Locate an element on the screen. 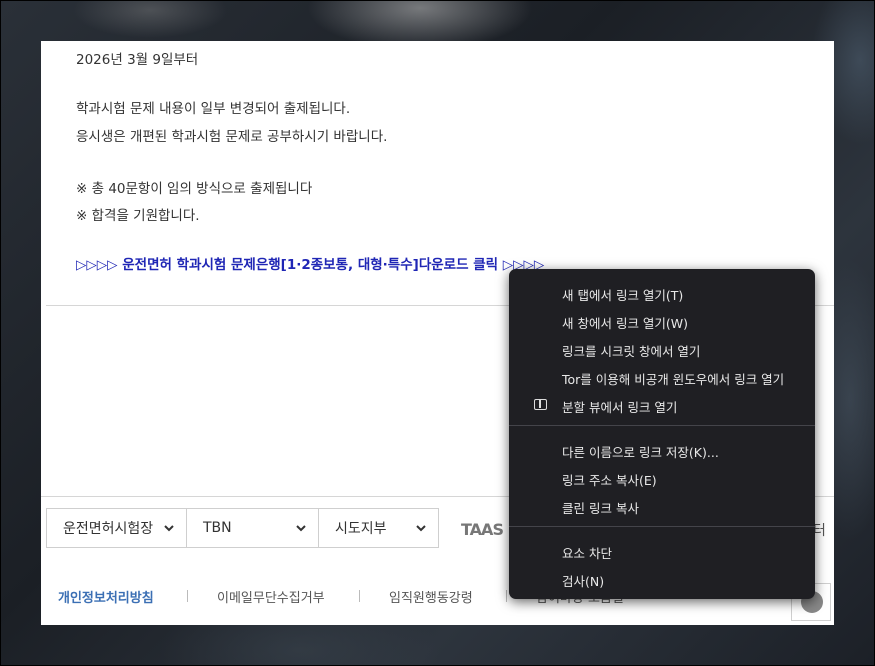  menu-item-label: 요소 차단 is located at coordinates (587, 553).